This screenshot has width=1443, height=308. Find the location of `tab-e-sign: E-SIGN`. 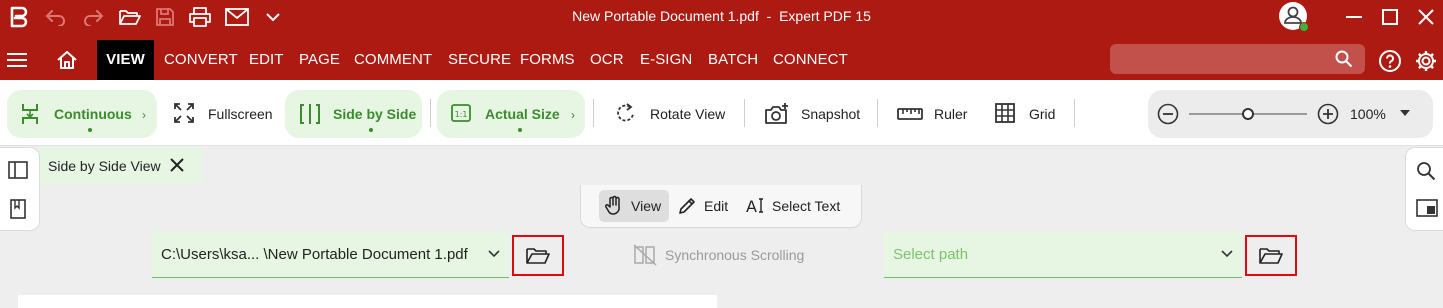

tab-e-sign: E-SIGN is located at coordinates (666, 60).